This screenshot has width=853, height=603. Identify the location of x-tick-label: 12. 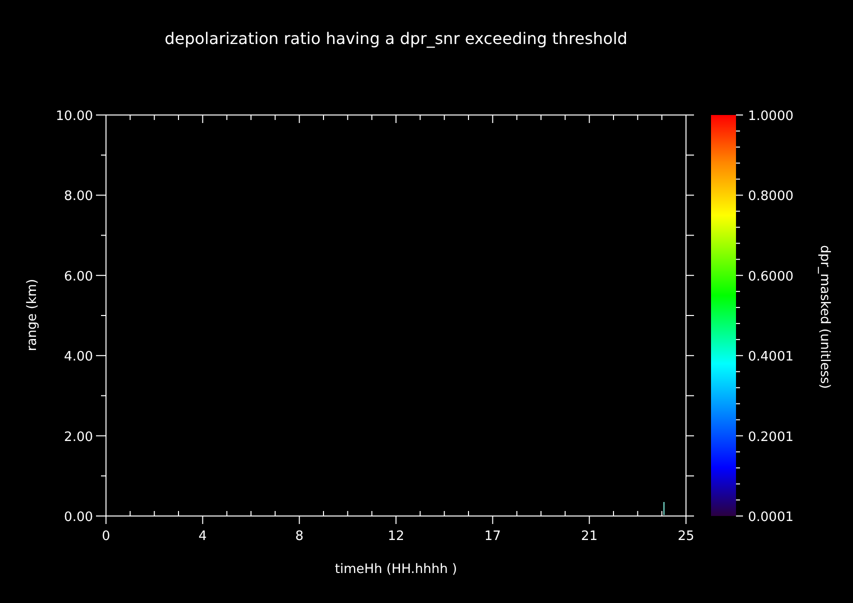
(396, 536).